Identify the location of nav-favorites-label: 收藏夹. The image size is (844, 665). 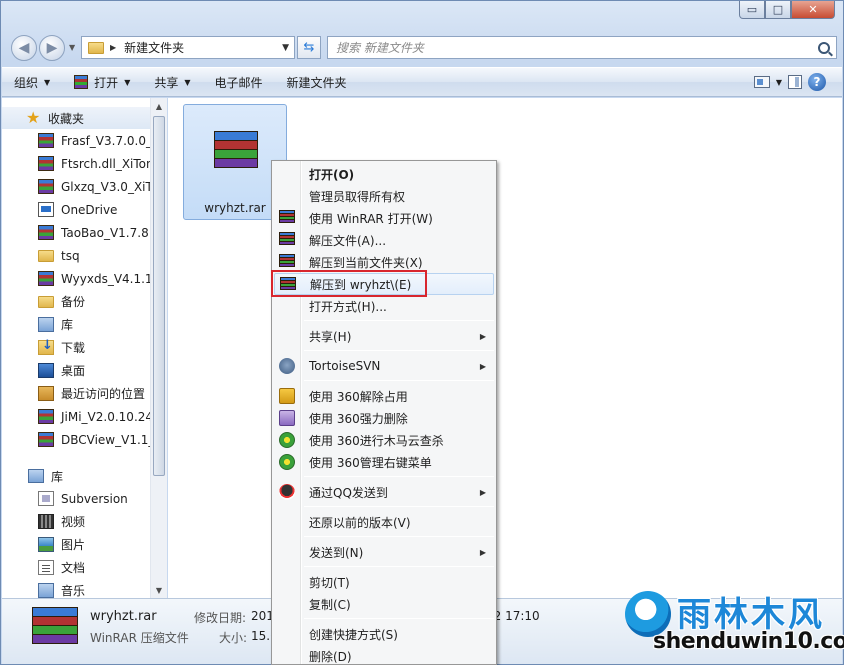
(66, 118).